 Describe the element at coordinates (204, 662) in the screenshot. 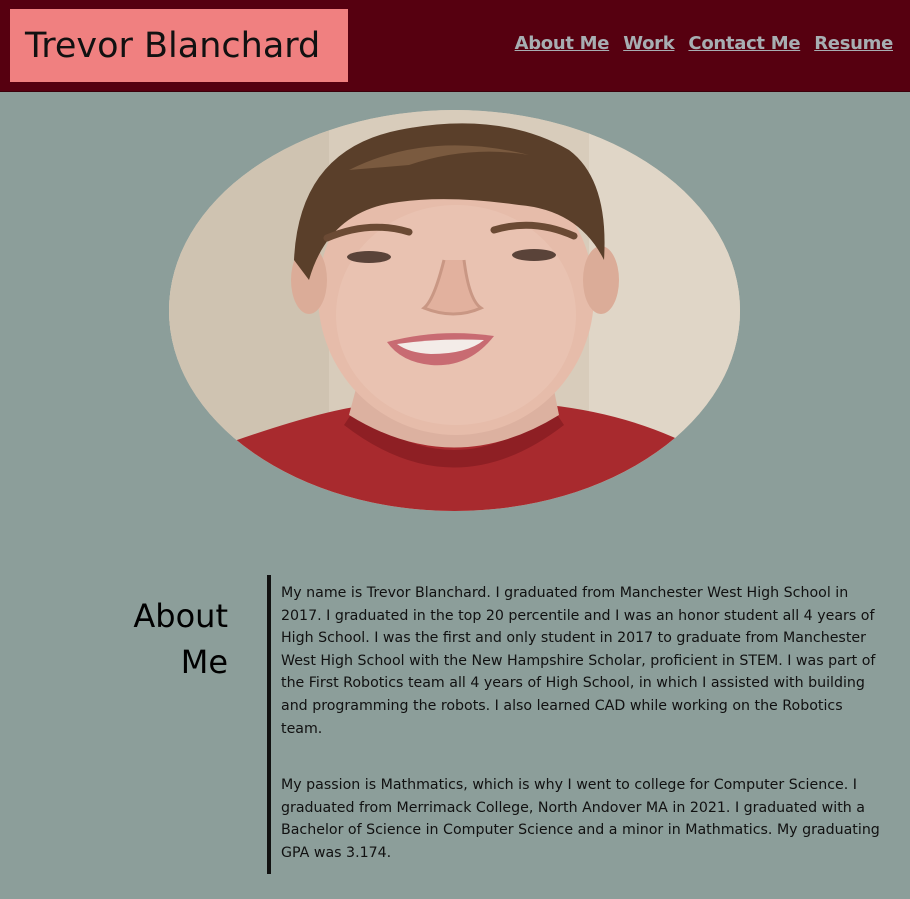

I see `about-heading-line2: Me` at that location.